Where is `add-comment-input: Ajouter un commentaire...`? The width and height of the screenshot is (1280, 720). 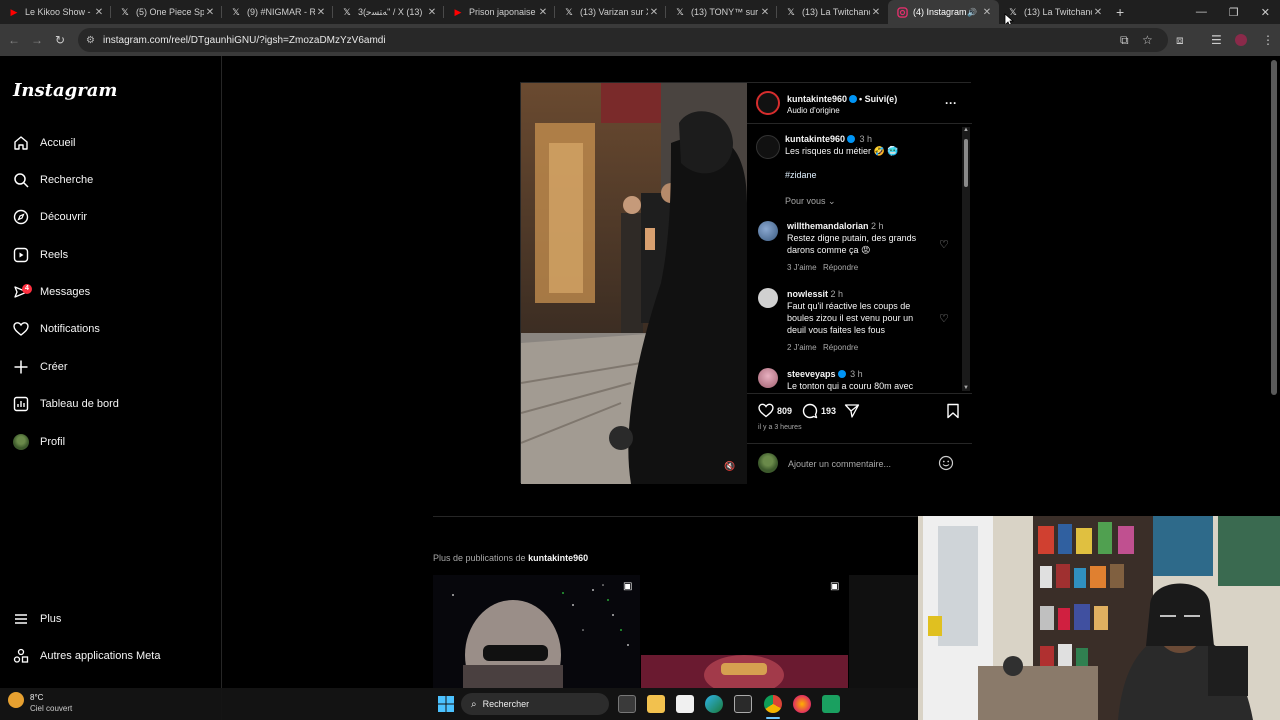
add-comment-input: Ajouter un commentaire... is located at coordinates (839, 464).